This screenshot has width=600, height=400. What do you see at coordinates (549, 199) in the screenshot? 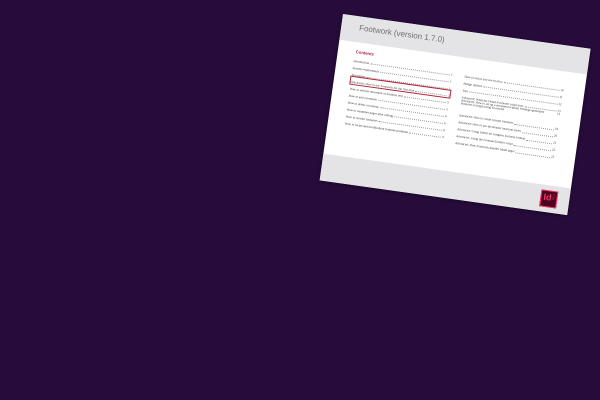
I see `indesign-app-icon: Id CS6` at bounding box center [549, 199].